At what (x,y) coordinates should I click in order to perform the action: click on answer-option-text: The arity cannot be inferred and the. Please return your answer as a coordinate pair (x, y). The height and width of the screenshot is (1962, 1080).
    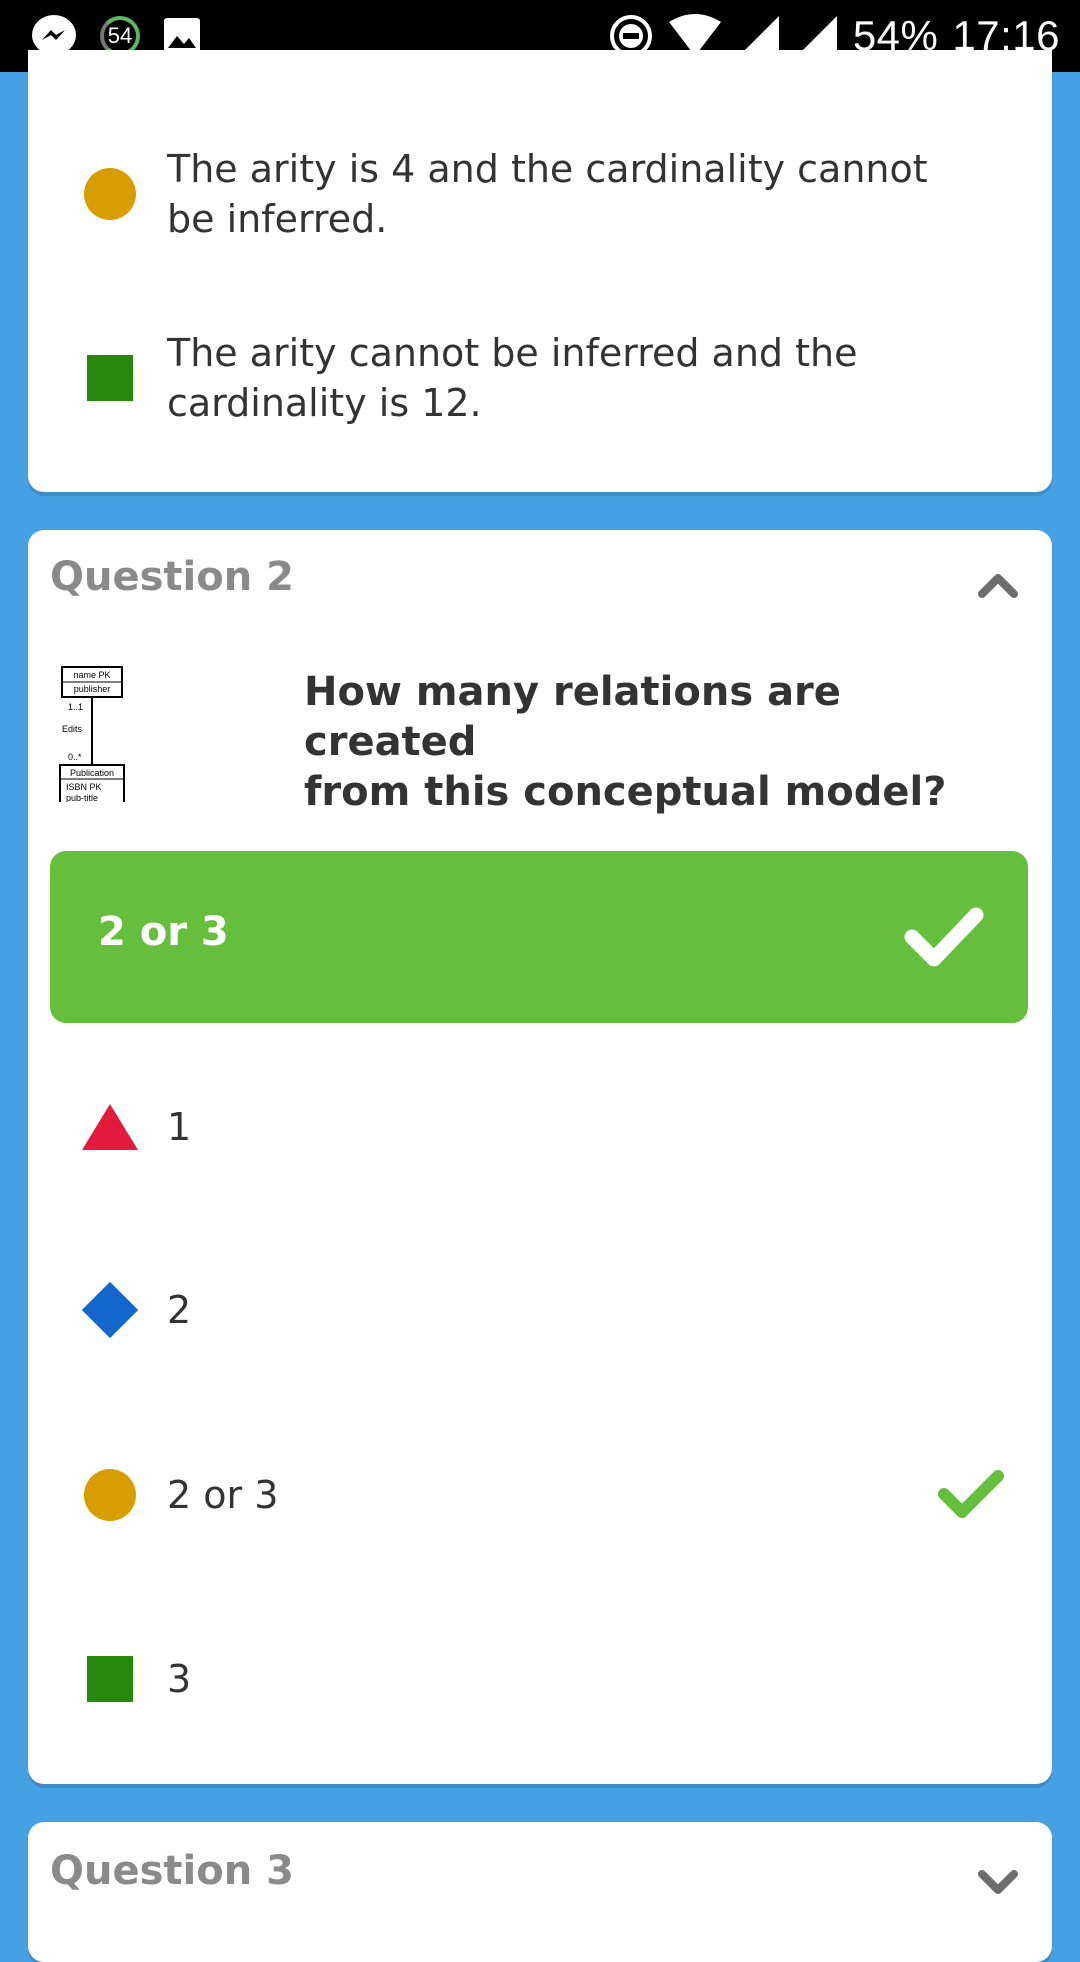
    Looking at the image, I should click on (512, 353).